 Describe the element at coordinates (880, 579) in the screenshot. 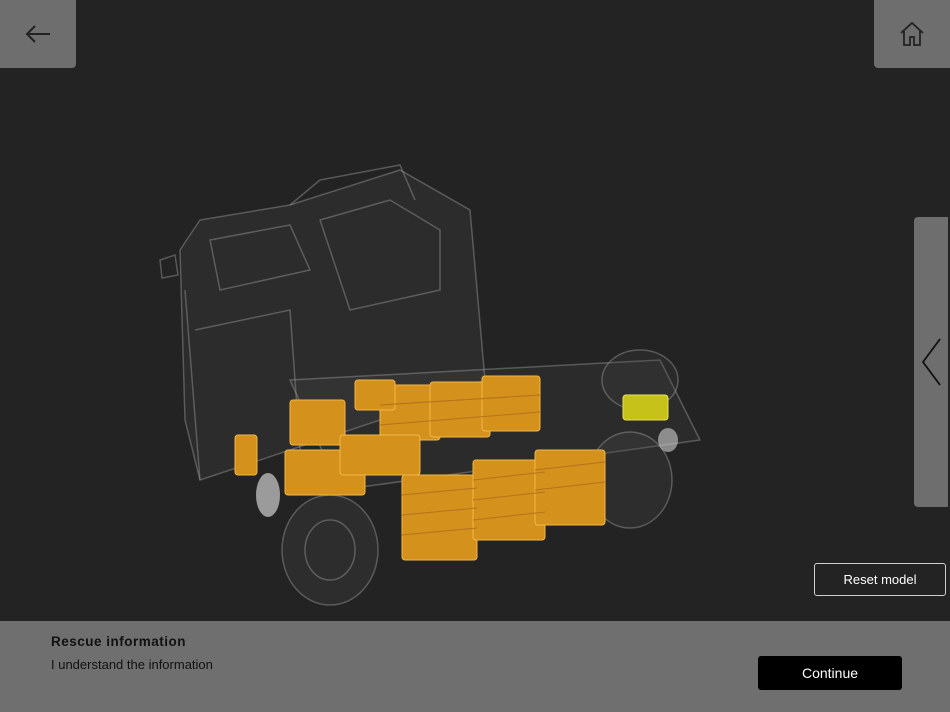

I see `reset-model-button: Reset model` at that location.